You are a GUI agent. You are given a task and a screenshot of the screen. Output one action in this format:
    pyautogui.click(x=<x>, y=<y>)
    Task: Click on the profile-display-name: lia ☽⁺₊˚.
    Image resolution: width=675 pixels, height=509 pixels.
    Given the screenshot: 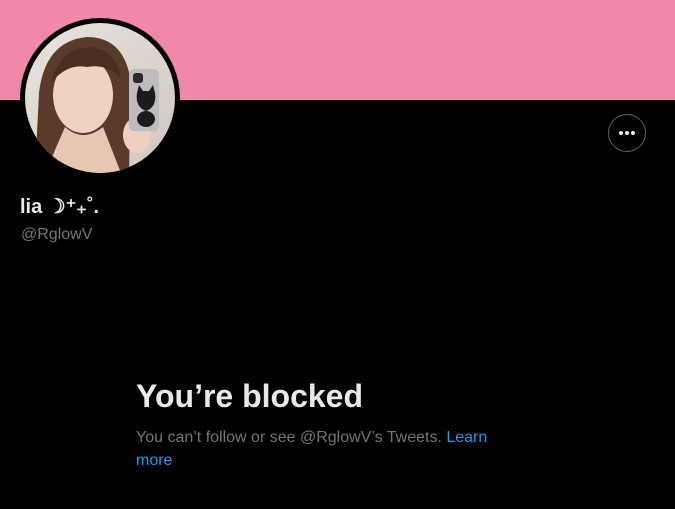 What is the action you would take?
    pyautogui.click(x=60, y=207)
    